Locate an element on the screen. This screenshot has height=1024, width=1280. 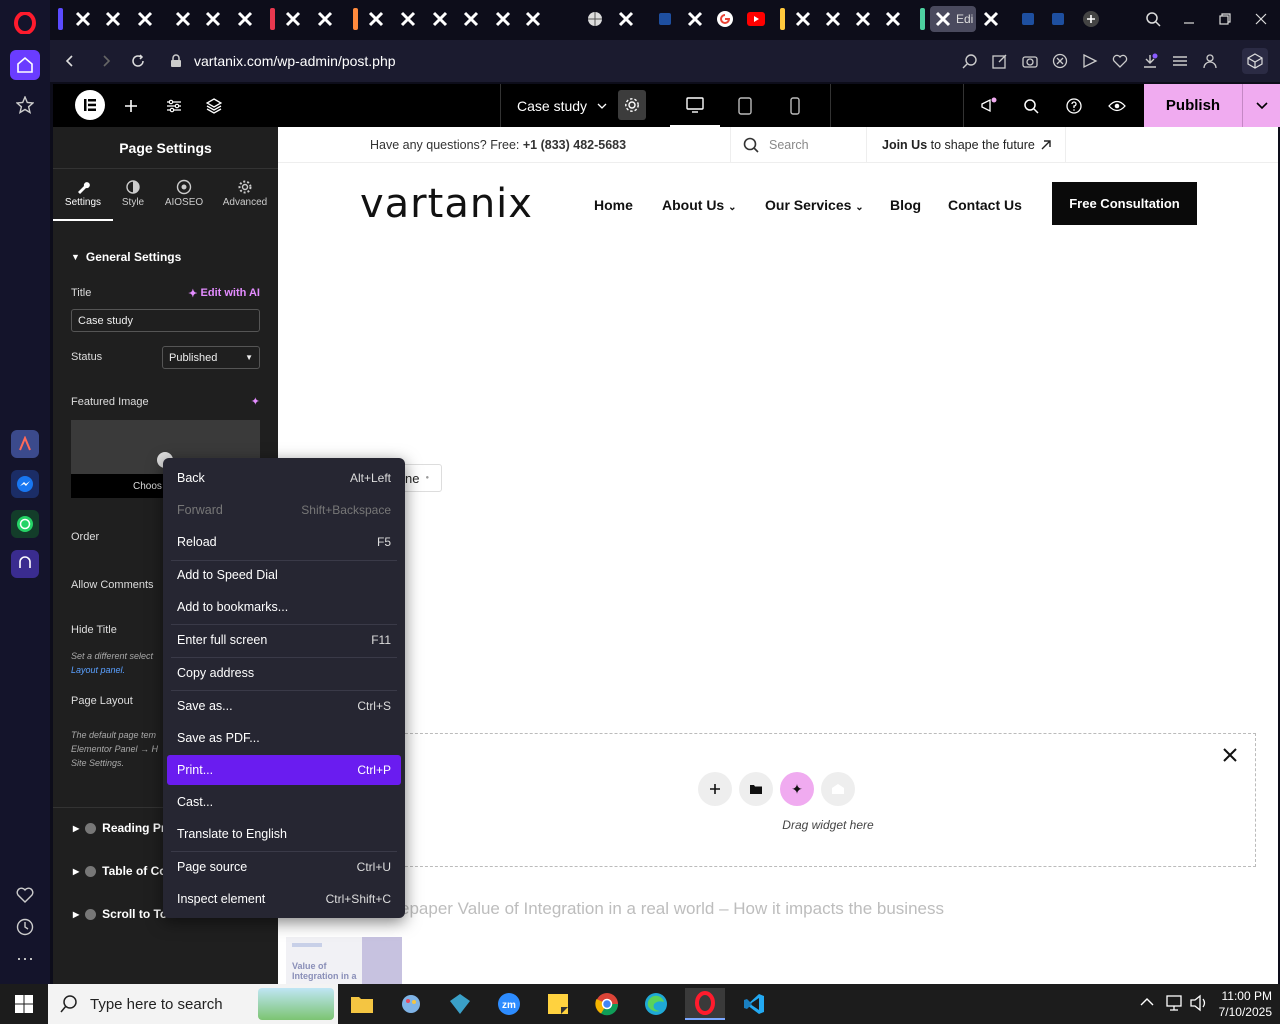
taskbar-search-box: Type here to search is located at coordinates (193, 1004).